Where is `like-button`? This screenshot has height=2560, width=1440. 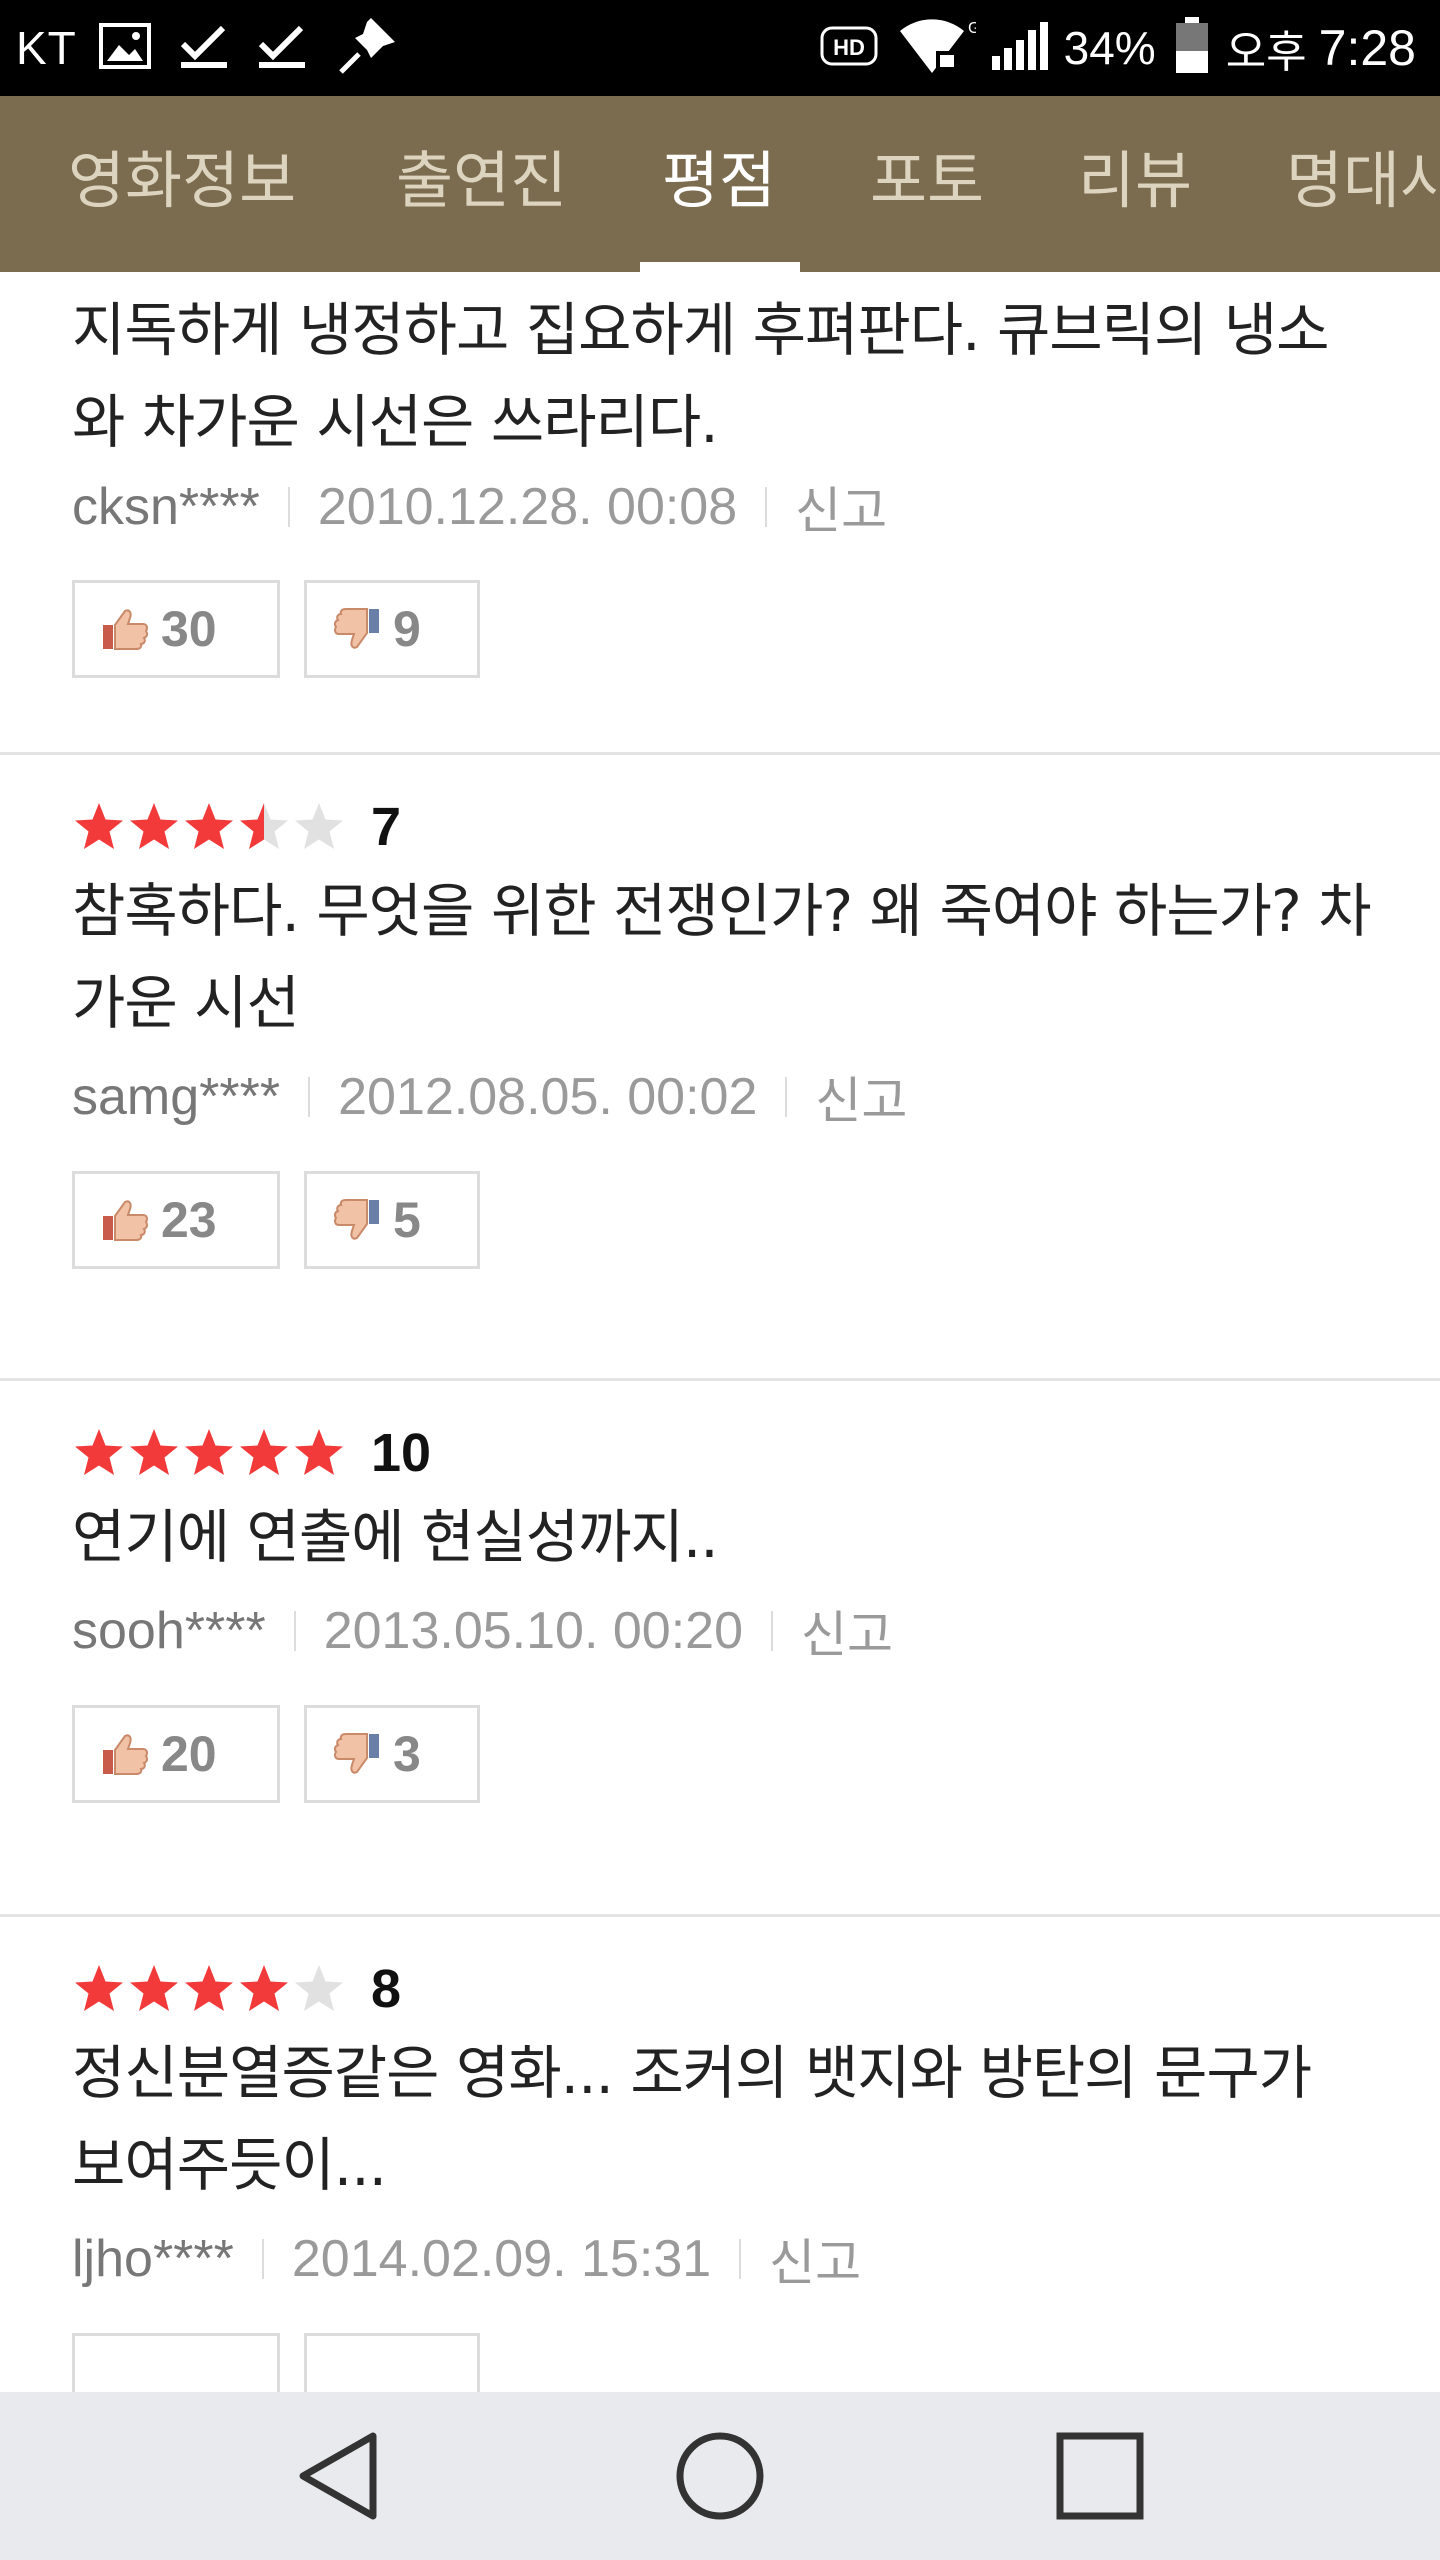
like-button is located at coordinates (176, 2362).